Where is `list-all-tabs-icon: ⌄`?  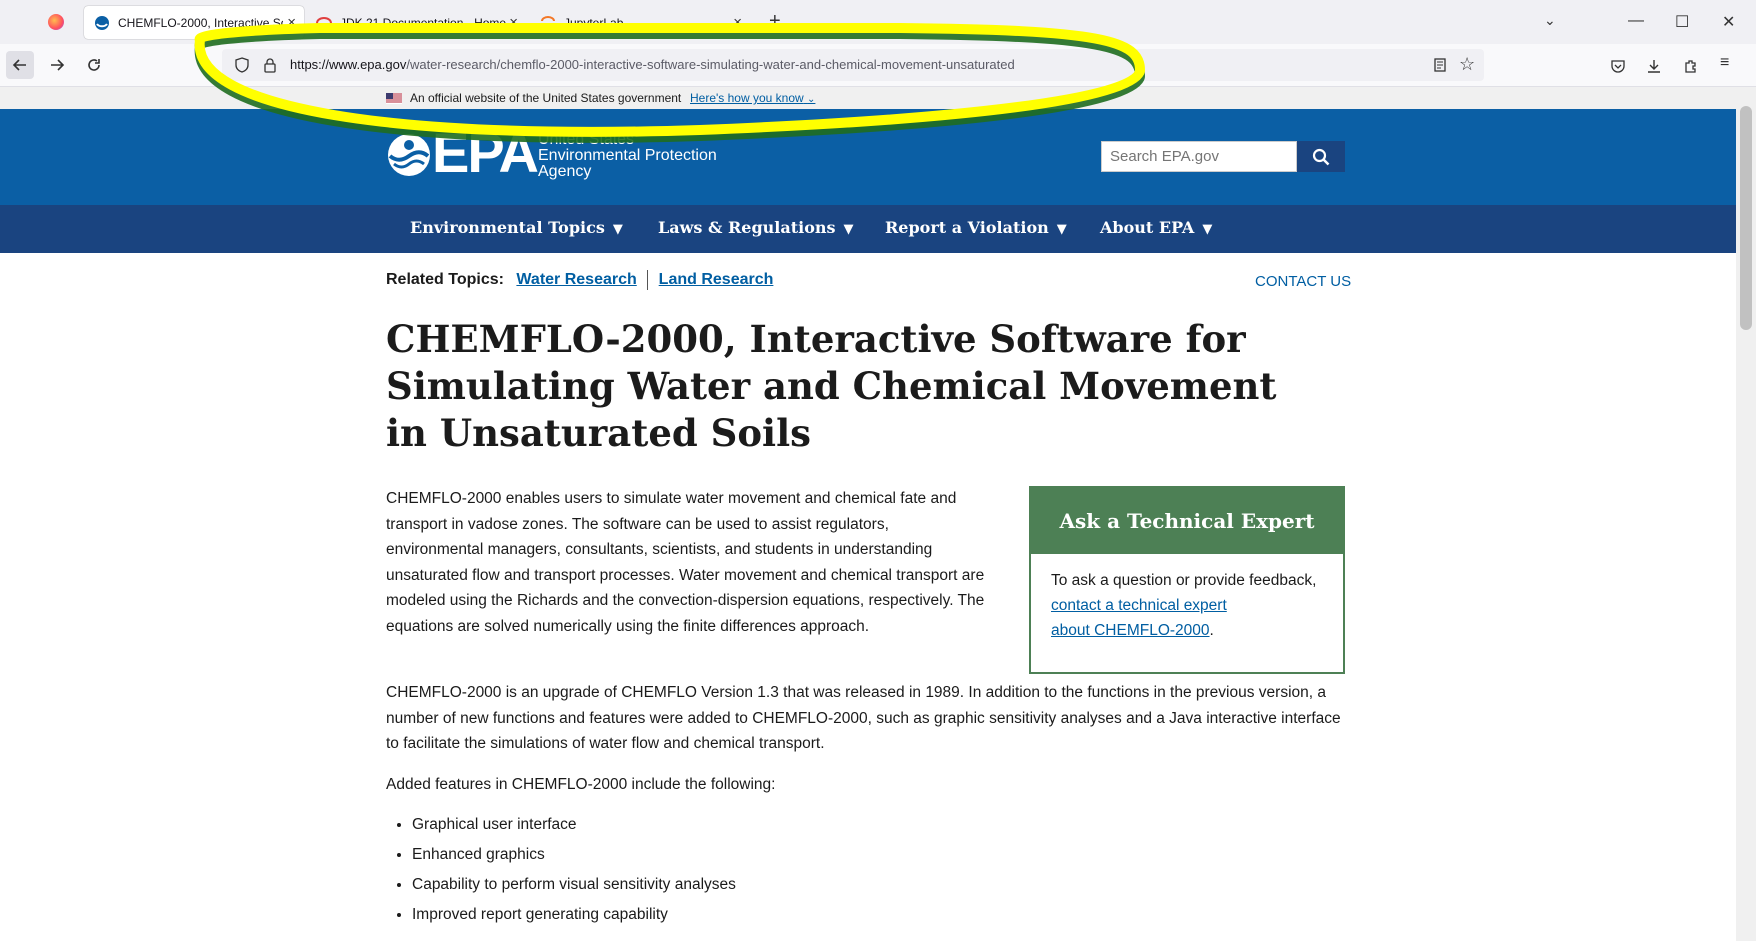 list-all-tabs-icon: ⌄ is located at coordinates (1550, 20).